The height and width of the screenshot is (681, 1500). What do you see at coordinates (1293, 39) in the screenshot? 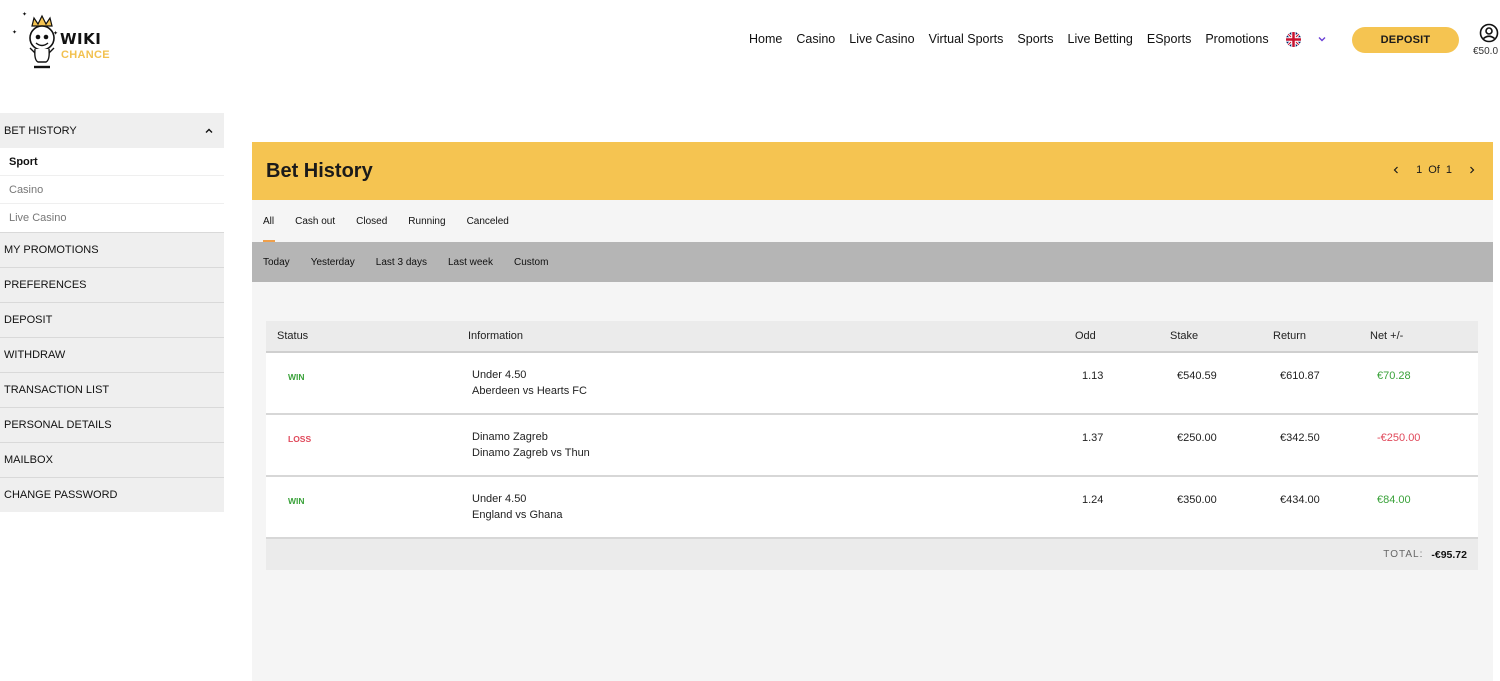
I see `uk-flag-icon` at bounding box center [1293, 39].